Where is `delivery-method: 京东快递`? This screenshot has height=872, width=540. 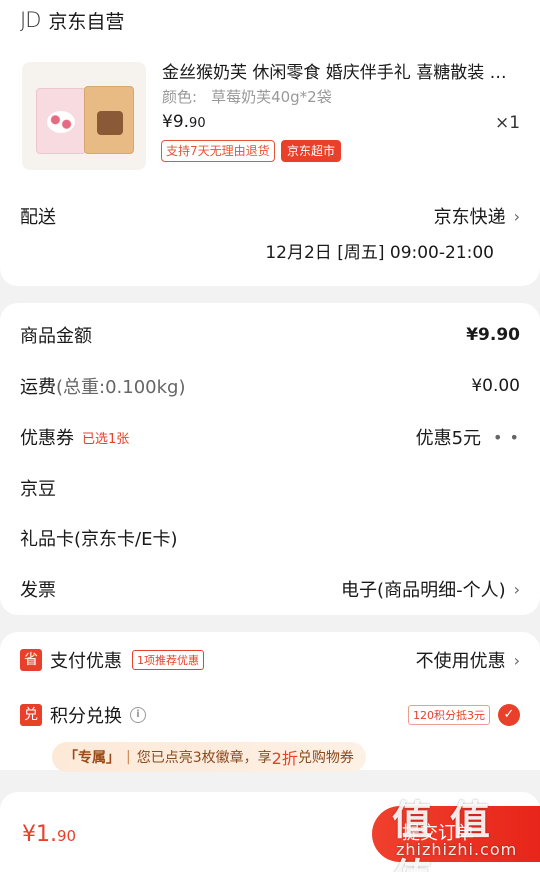
delivery-method: 京东快递 is located at coordinates (469, 217).